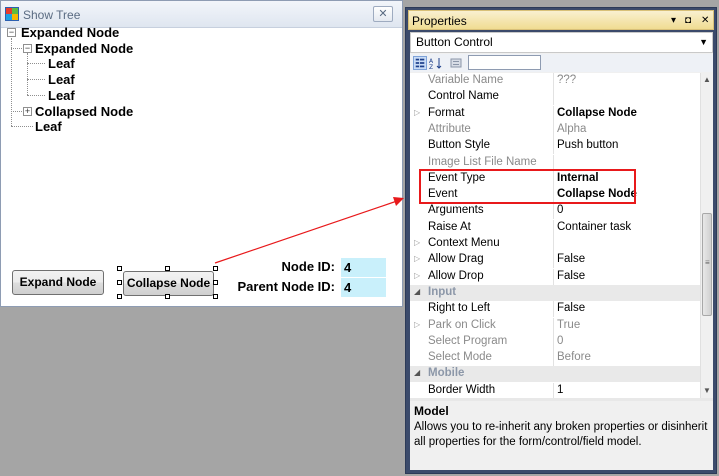  I want to click on properties-title: Properties, so click(439, 21).